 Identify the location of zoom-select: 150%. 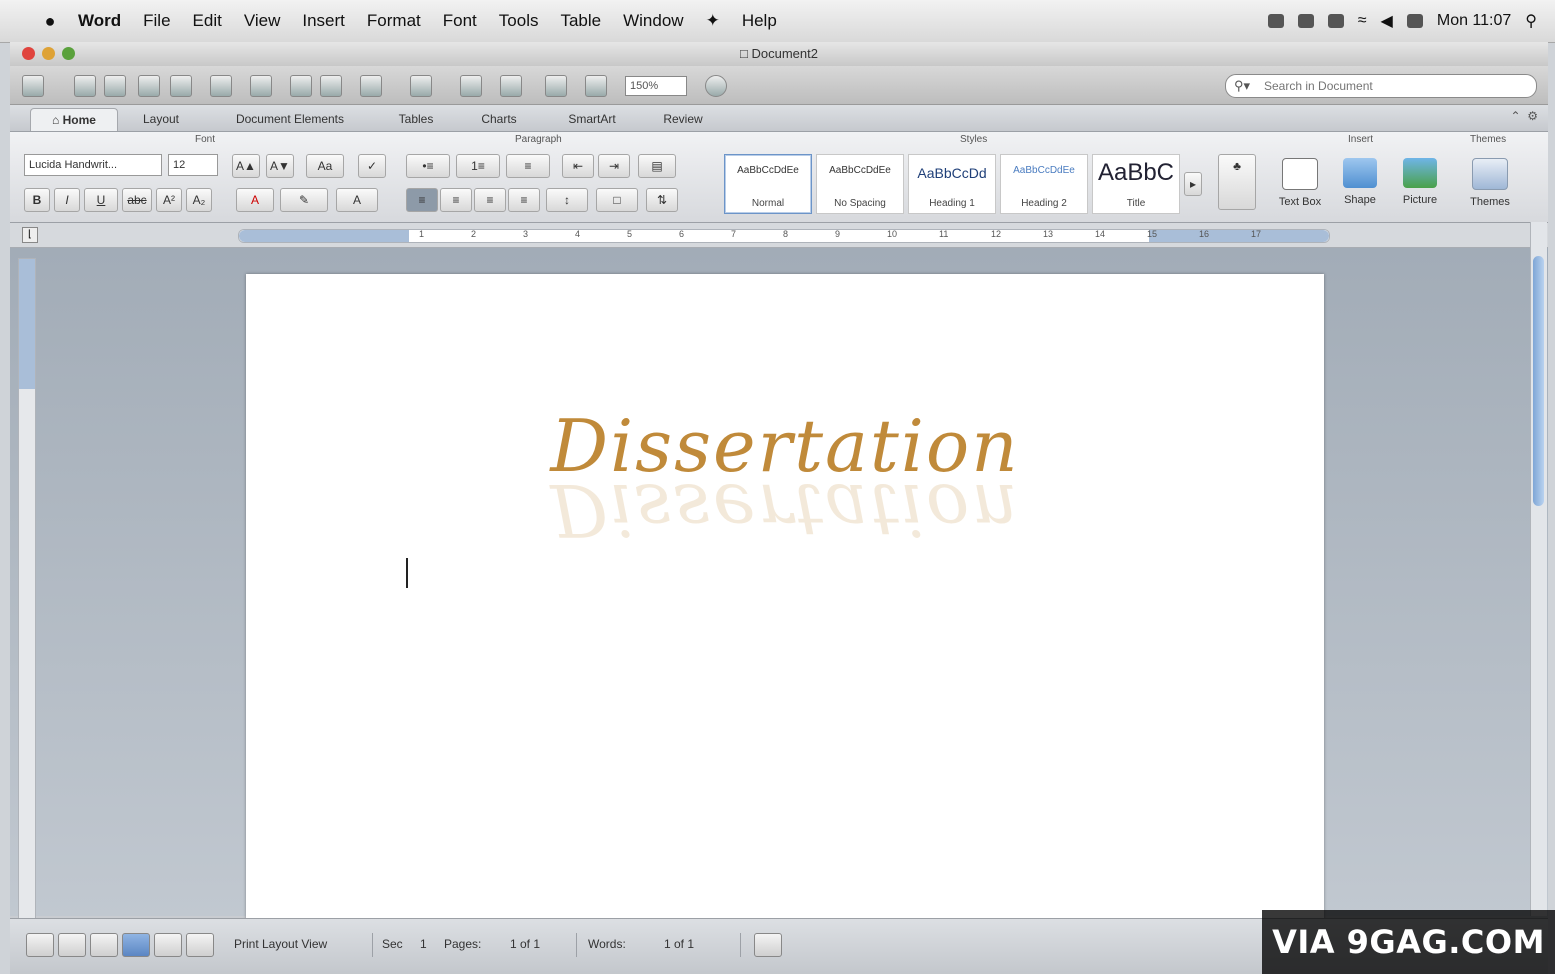
(656, 86).